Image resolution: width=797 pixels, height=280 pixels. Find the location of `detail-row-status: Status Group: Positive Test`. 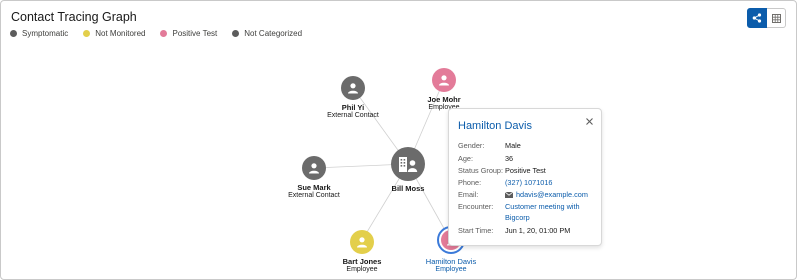

detail-row-status: Status Group: Positive Test is located at coordinates (502, 170).